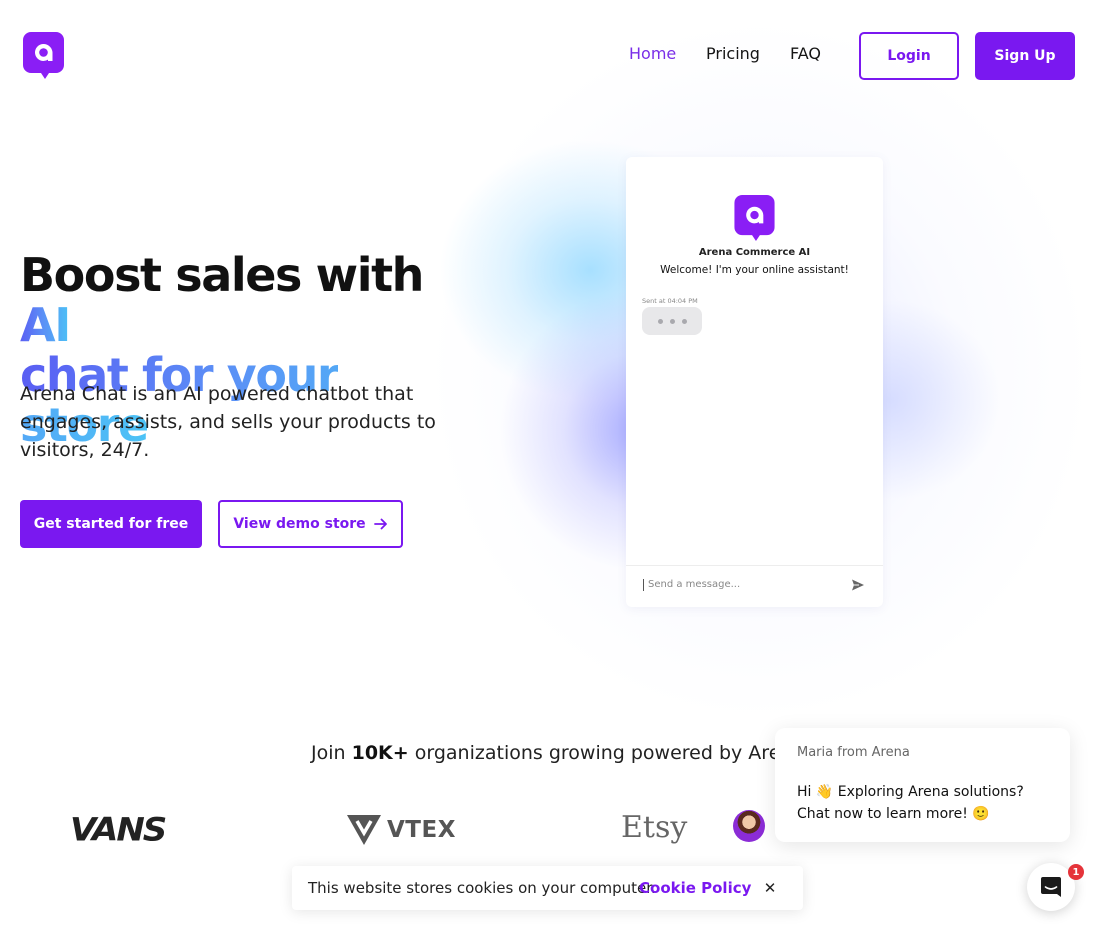  What do you see at coordinates (1051, 887) in the screenshot?
I see `chat-bubble-icon` at bounding box center [1051, 887].